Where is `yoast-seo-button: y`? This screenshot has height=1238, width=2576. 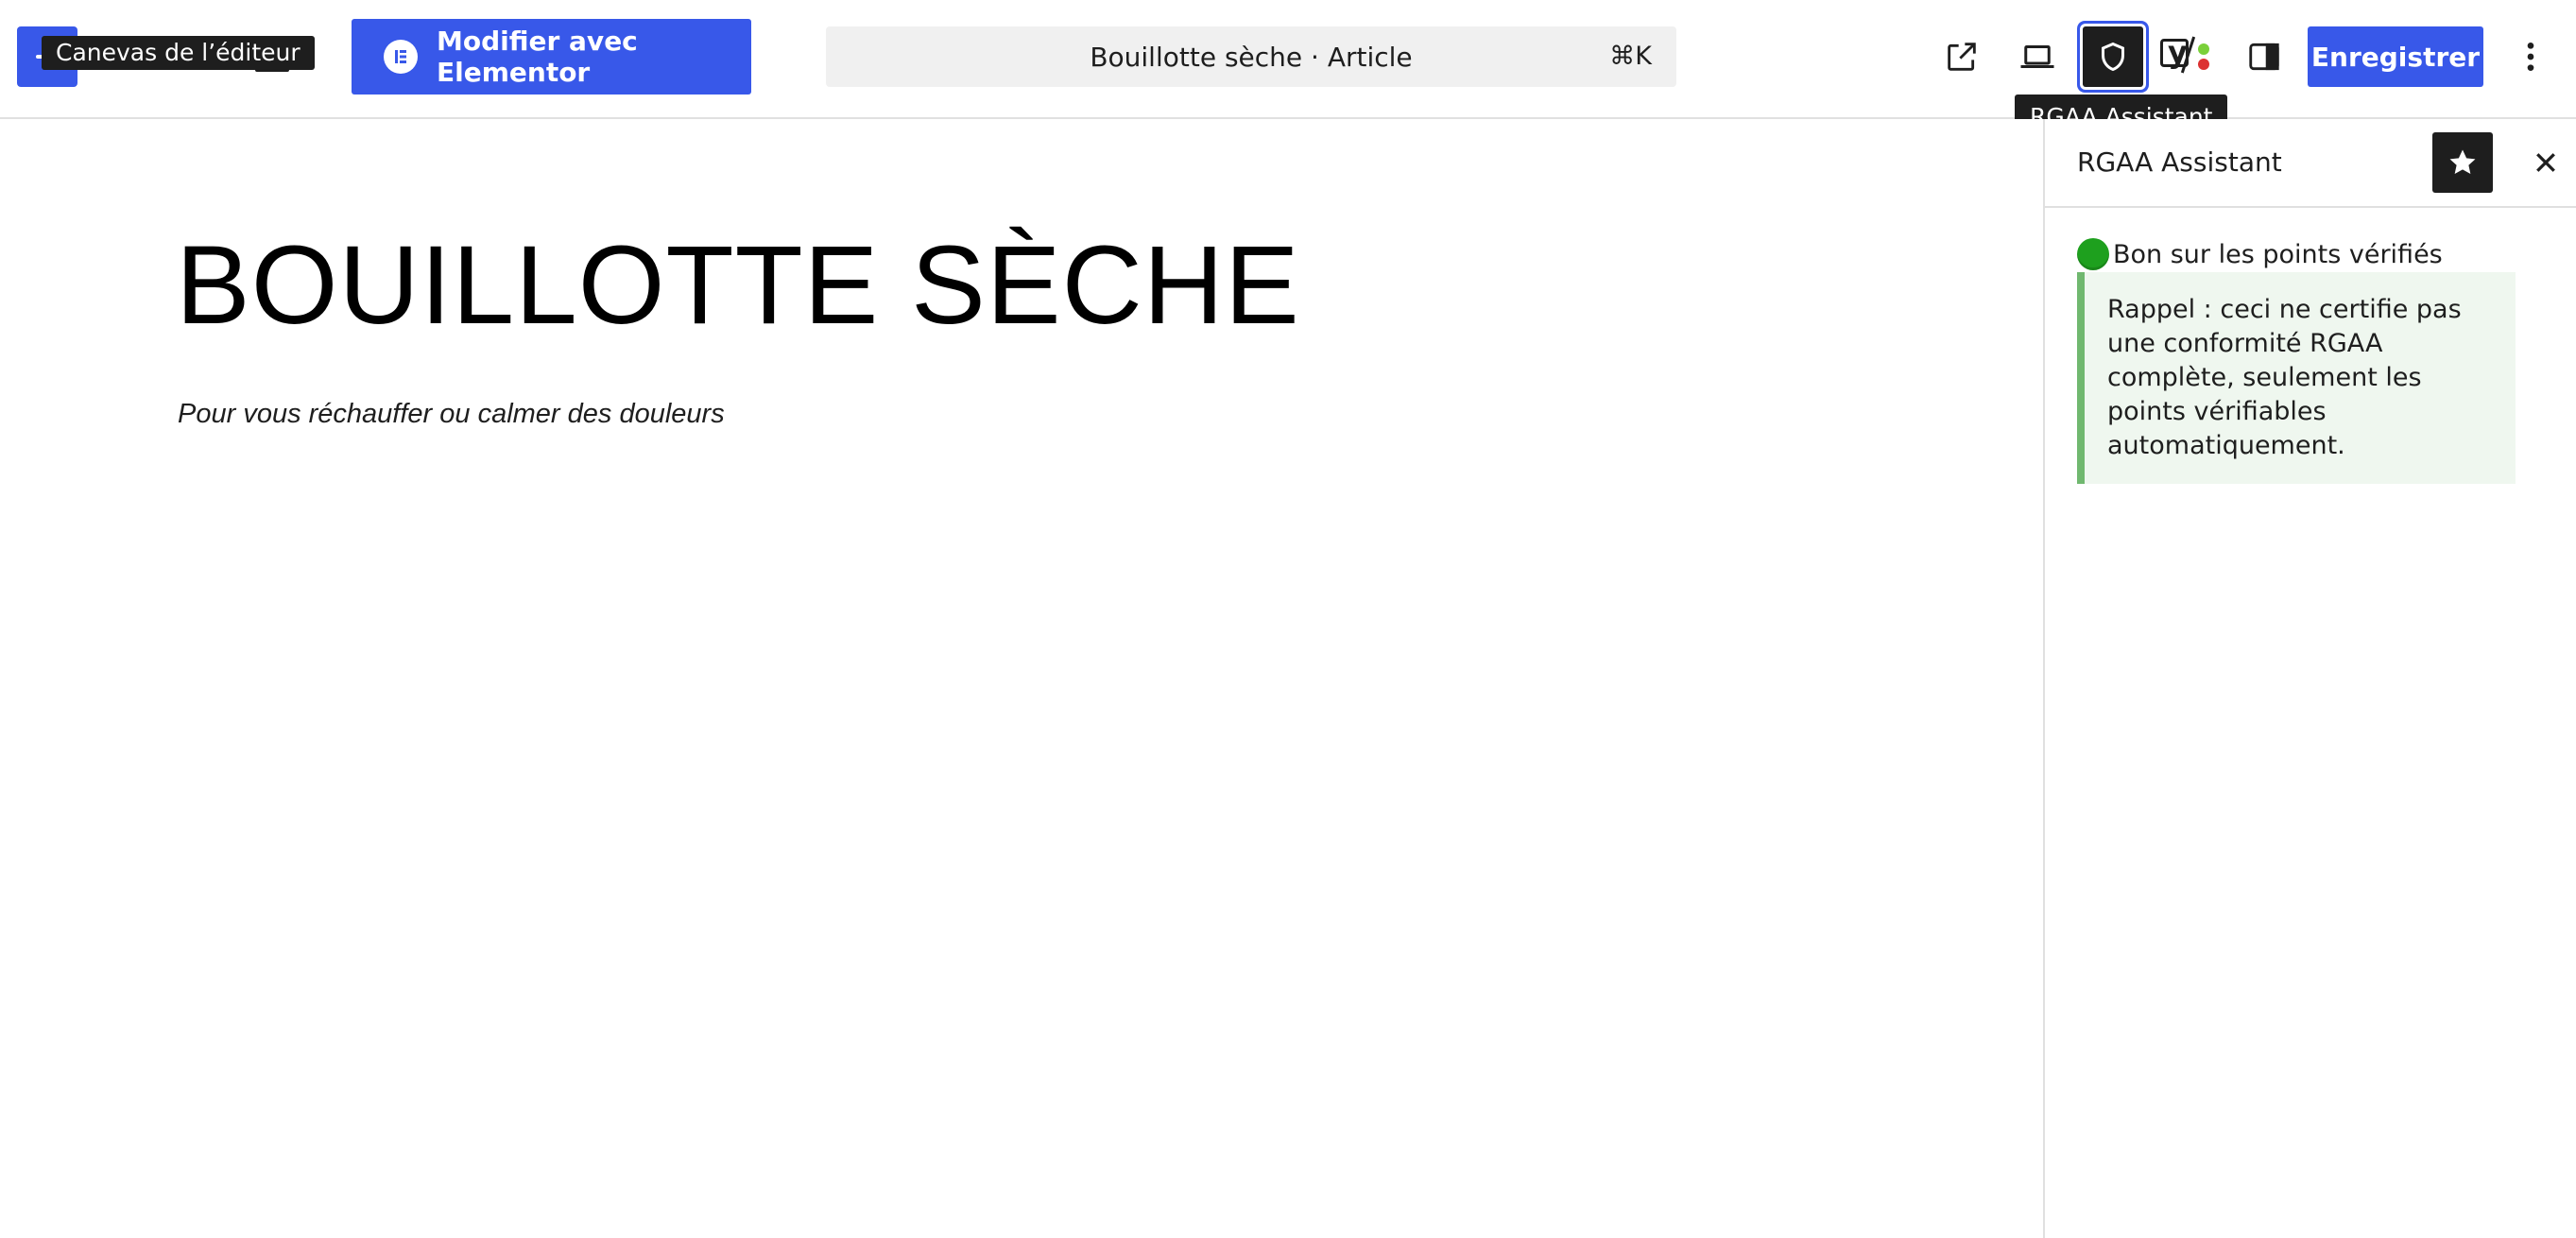
yoast-seo-button: y is located at coordinates (2188, 56).